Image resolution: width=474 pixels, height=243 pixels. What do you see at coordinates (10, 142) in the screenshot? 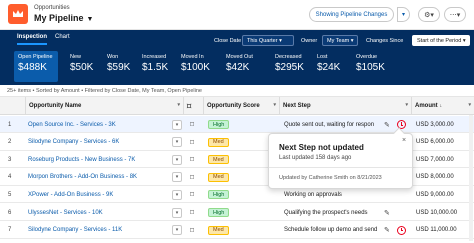
I see `row-number: 2` at bounding box center [10, 142].